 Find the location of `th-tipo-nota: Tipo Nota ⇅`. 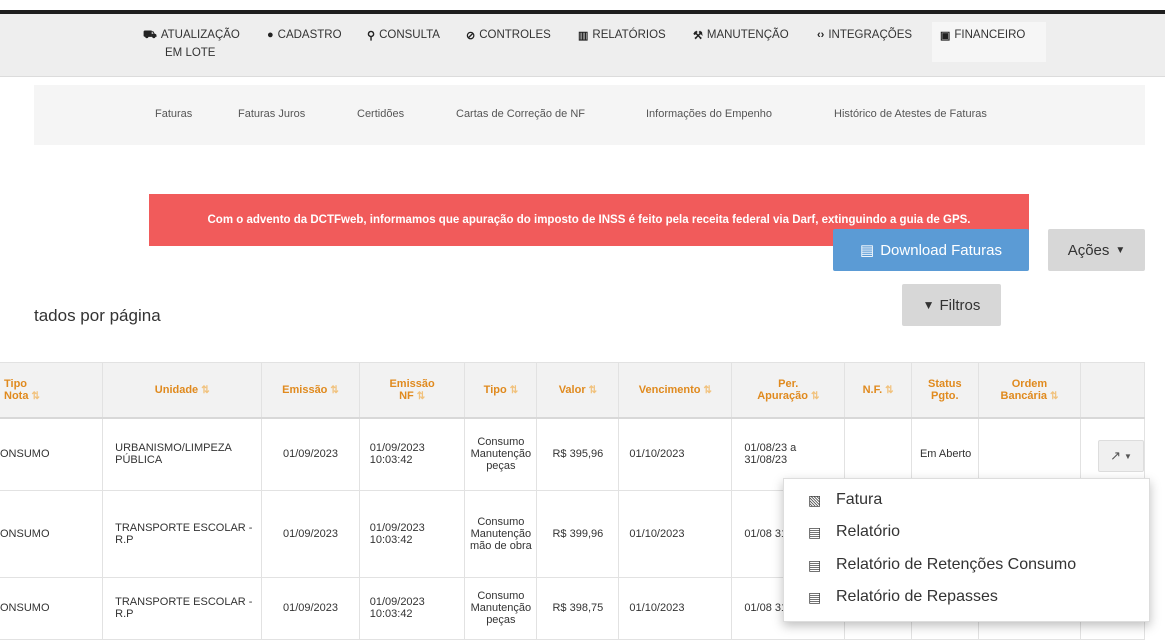

th-tipo-nota: Tipo Nota ⇅ is located at coordinates (52, 390).